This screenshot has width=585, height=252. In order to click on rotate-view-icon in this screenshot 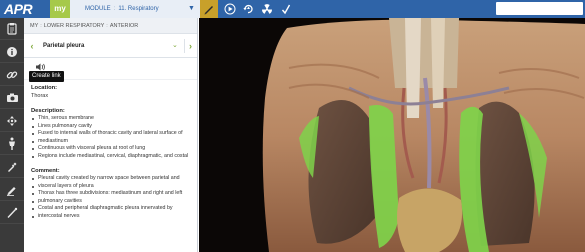, I will do `click(248, 9)`.